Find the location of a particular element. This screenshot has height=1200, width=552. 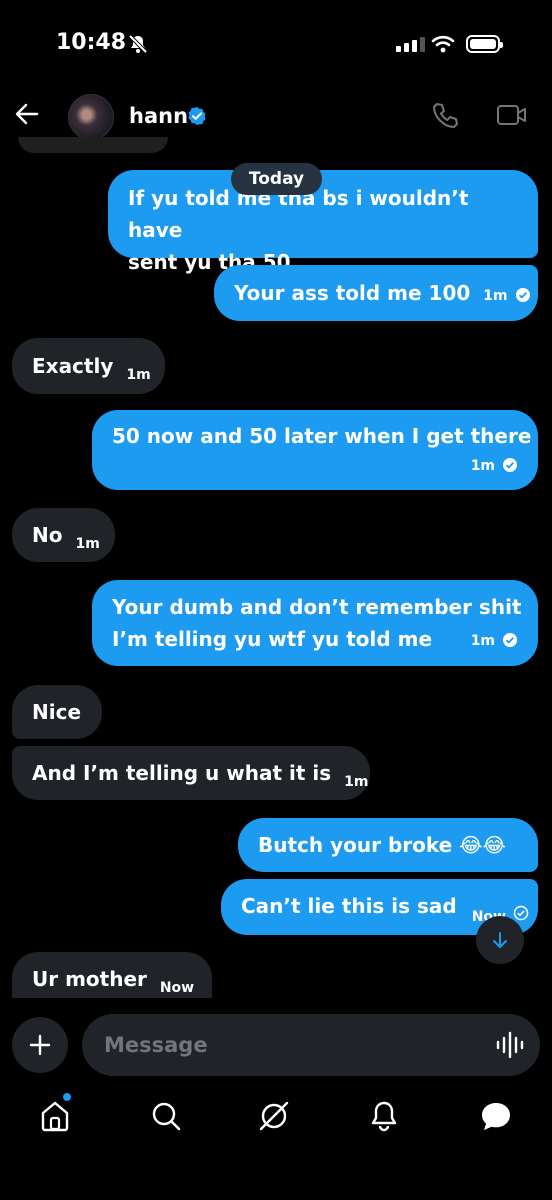

message-bubble-outgoing: Butch your broke 😂😂 is located at coordinates (388, 845).